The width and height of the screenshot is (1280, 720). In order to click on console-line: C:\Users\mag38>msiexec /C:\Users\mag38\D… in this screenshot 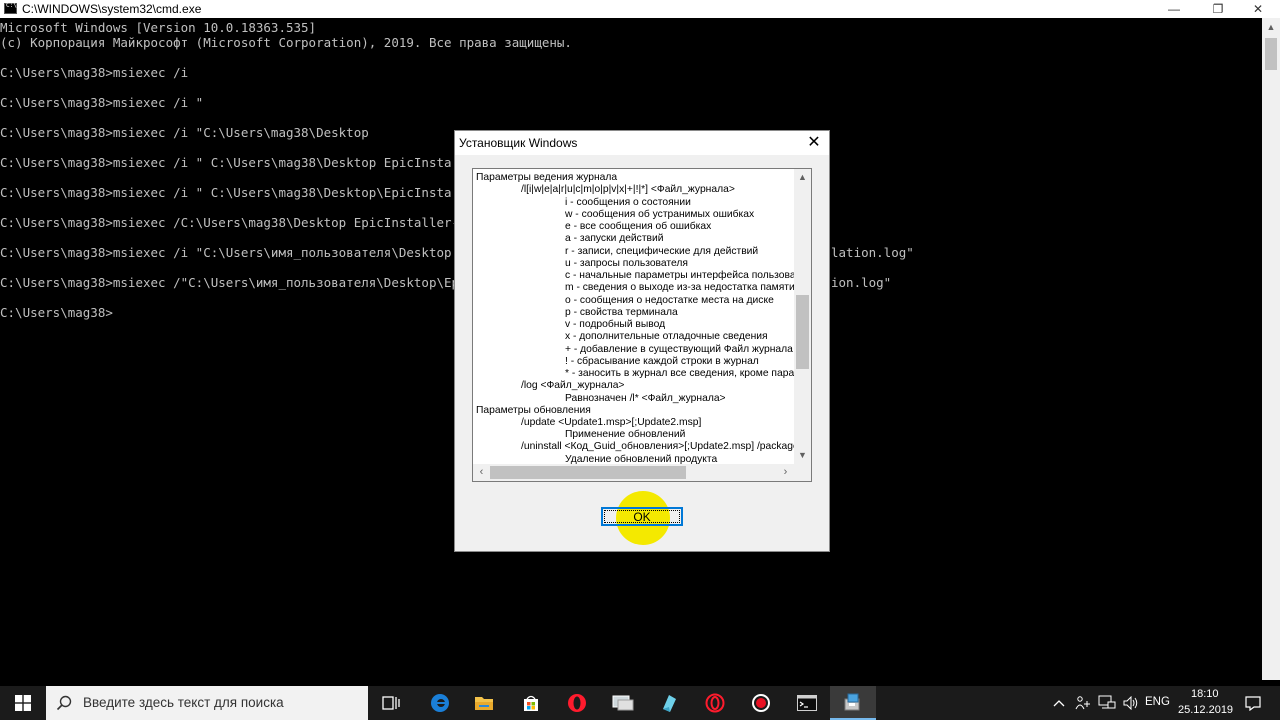, I will do `click(230, 222)`.